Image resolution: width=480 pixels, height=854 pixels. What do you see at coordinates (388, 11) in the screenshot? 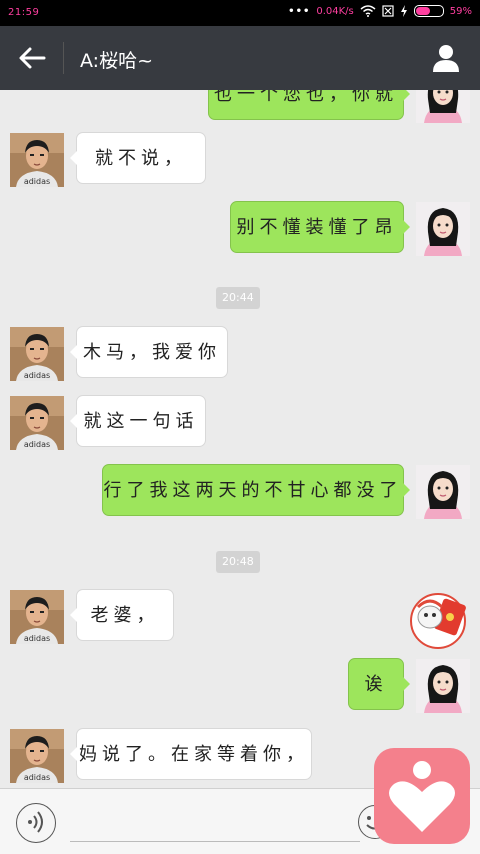
I see `no-sim-icon` at bounding box center [388, 11].